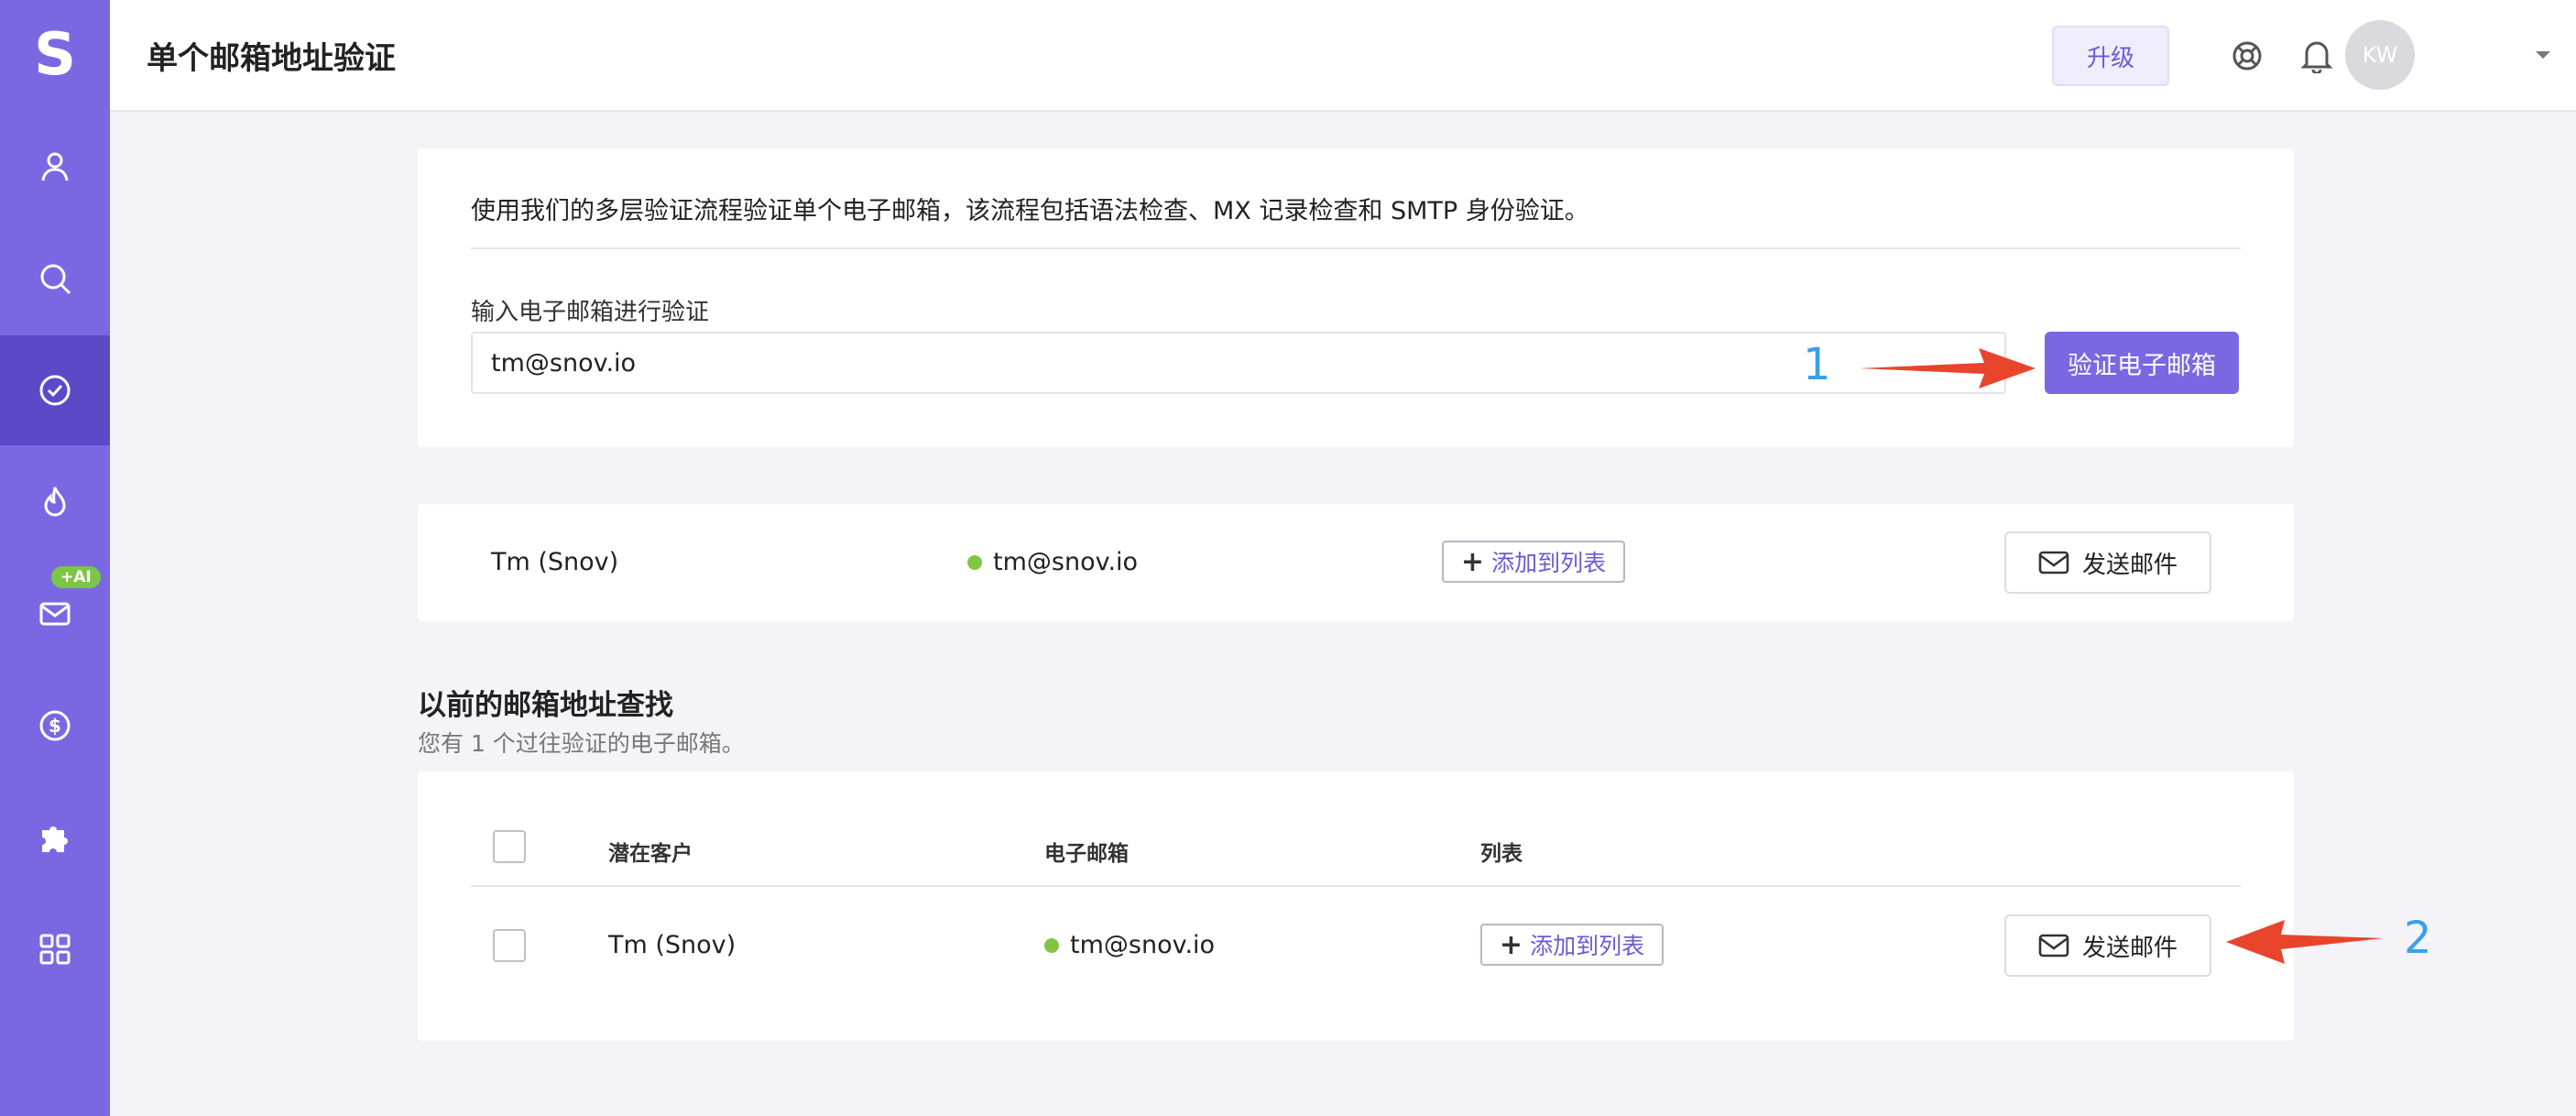 This screenshot has width=2576, height=1116. I want to click on sidebar-item-verify, so click(55, 390).